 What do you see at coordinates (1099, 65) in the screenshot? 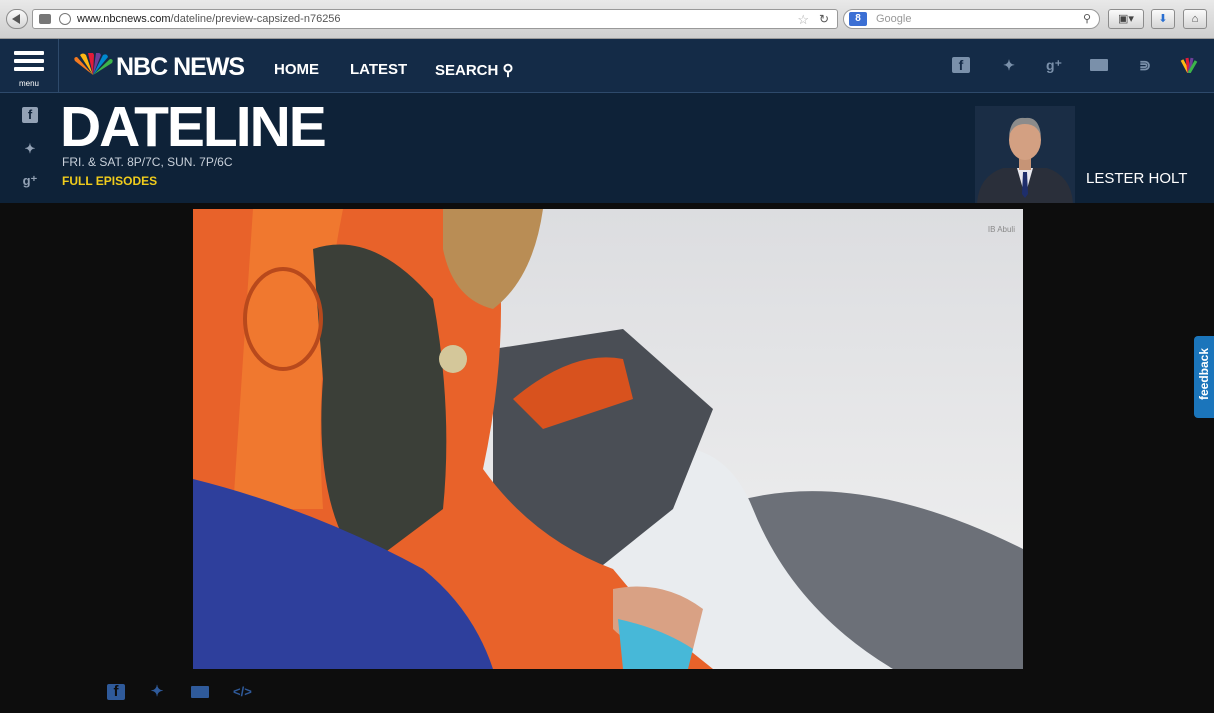
I see `email-icon` at bounding box center [1099, 65].